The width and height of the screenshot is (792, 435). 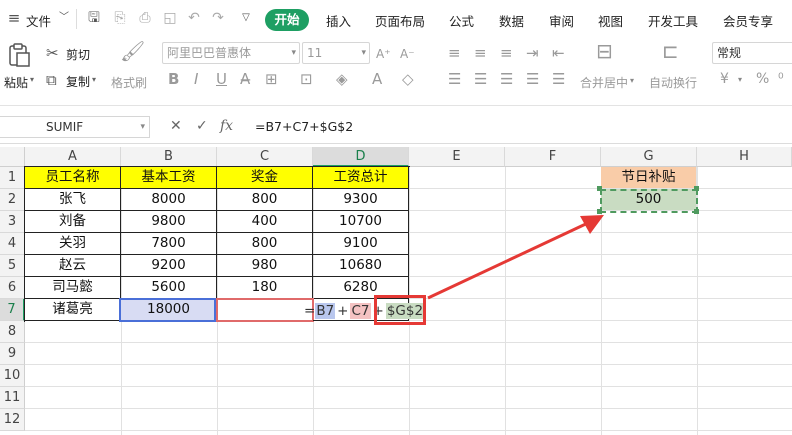 I want to click on cut-button: 剪切, so click(x=78, y=54).